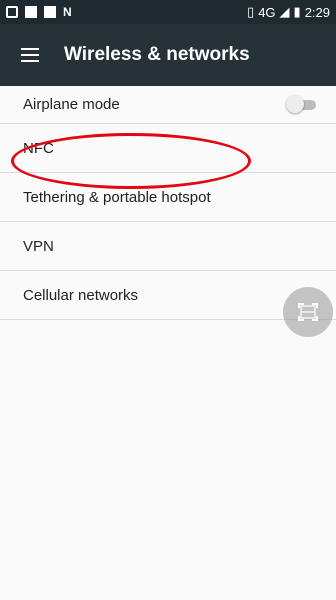 The image size is (336, 600). What do you see at coordinates (168, 148) in the screenshot?
I see `setting-nfc: NFC` at bounding box center [168, 148].